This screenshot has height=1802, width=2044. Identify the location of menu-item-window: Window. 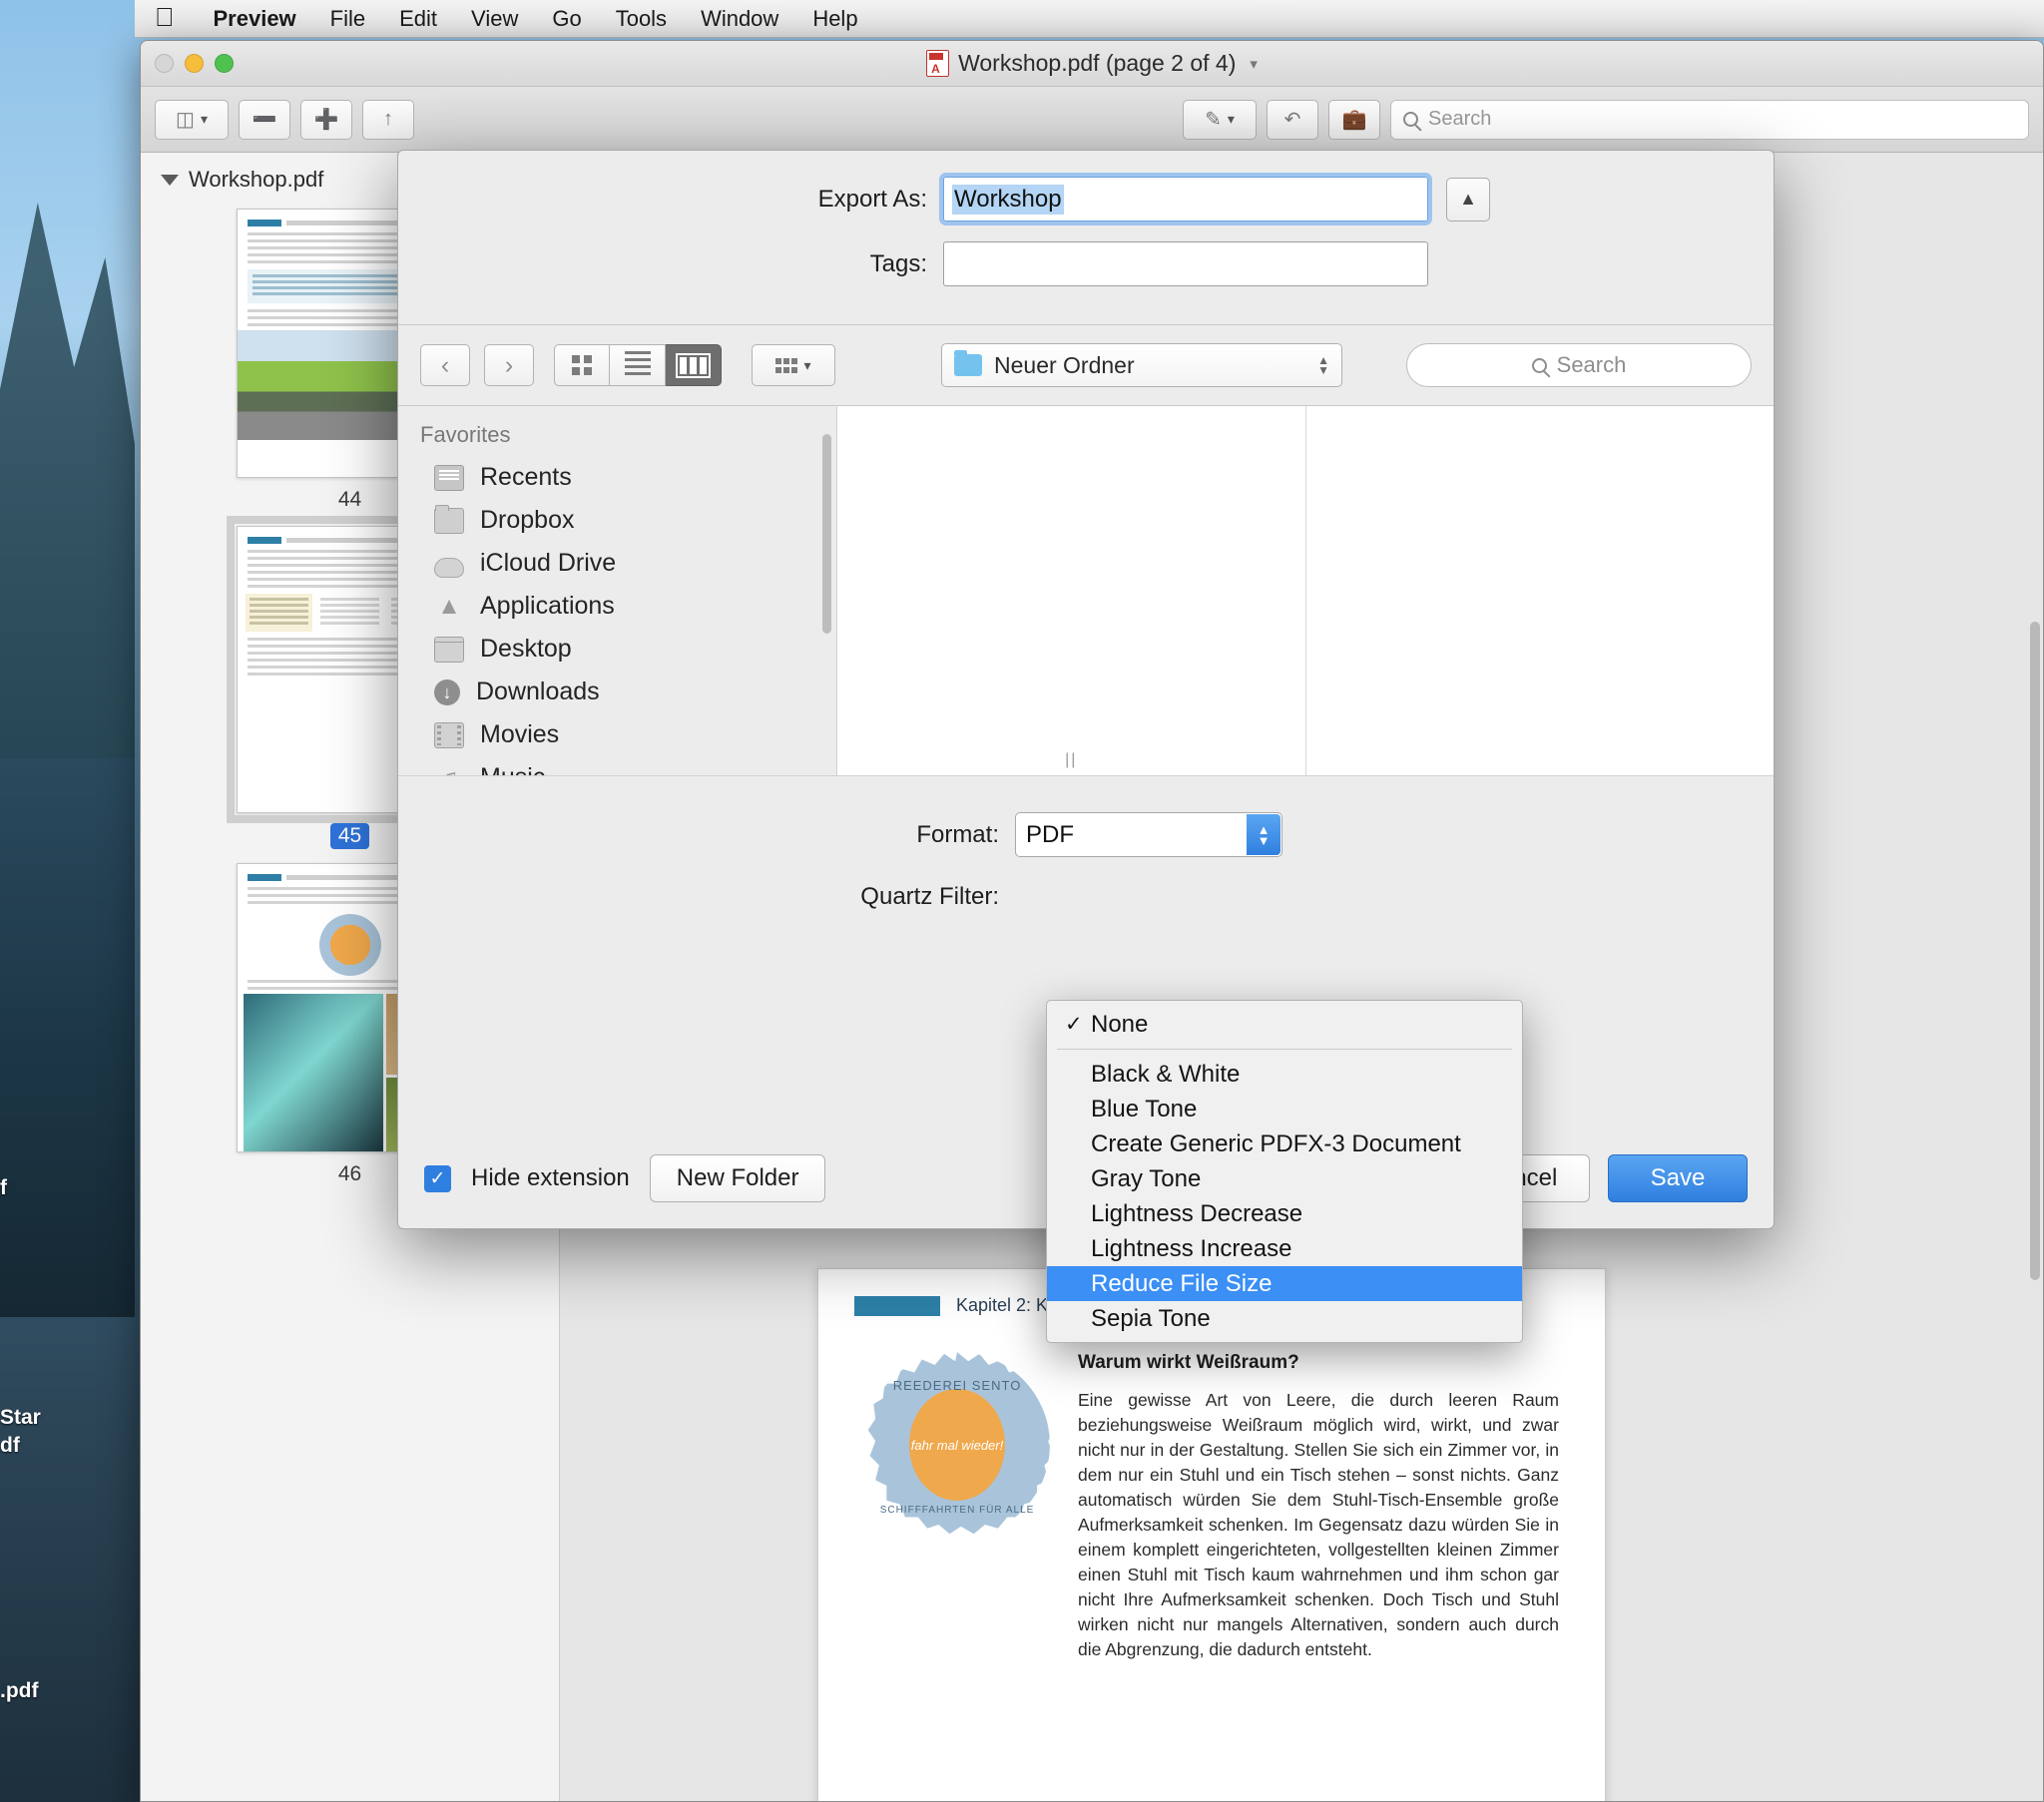
(739, 19).